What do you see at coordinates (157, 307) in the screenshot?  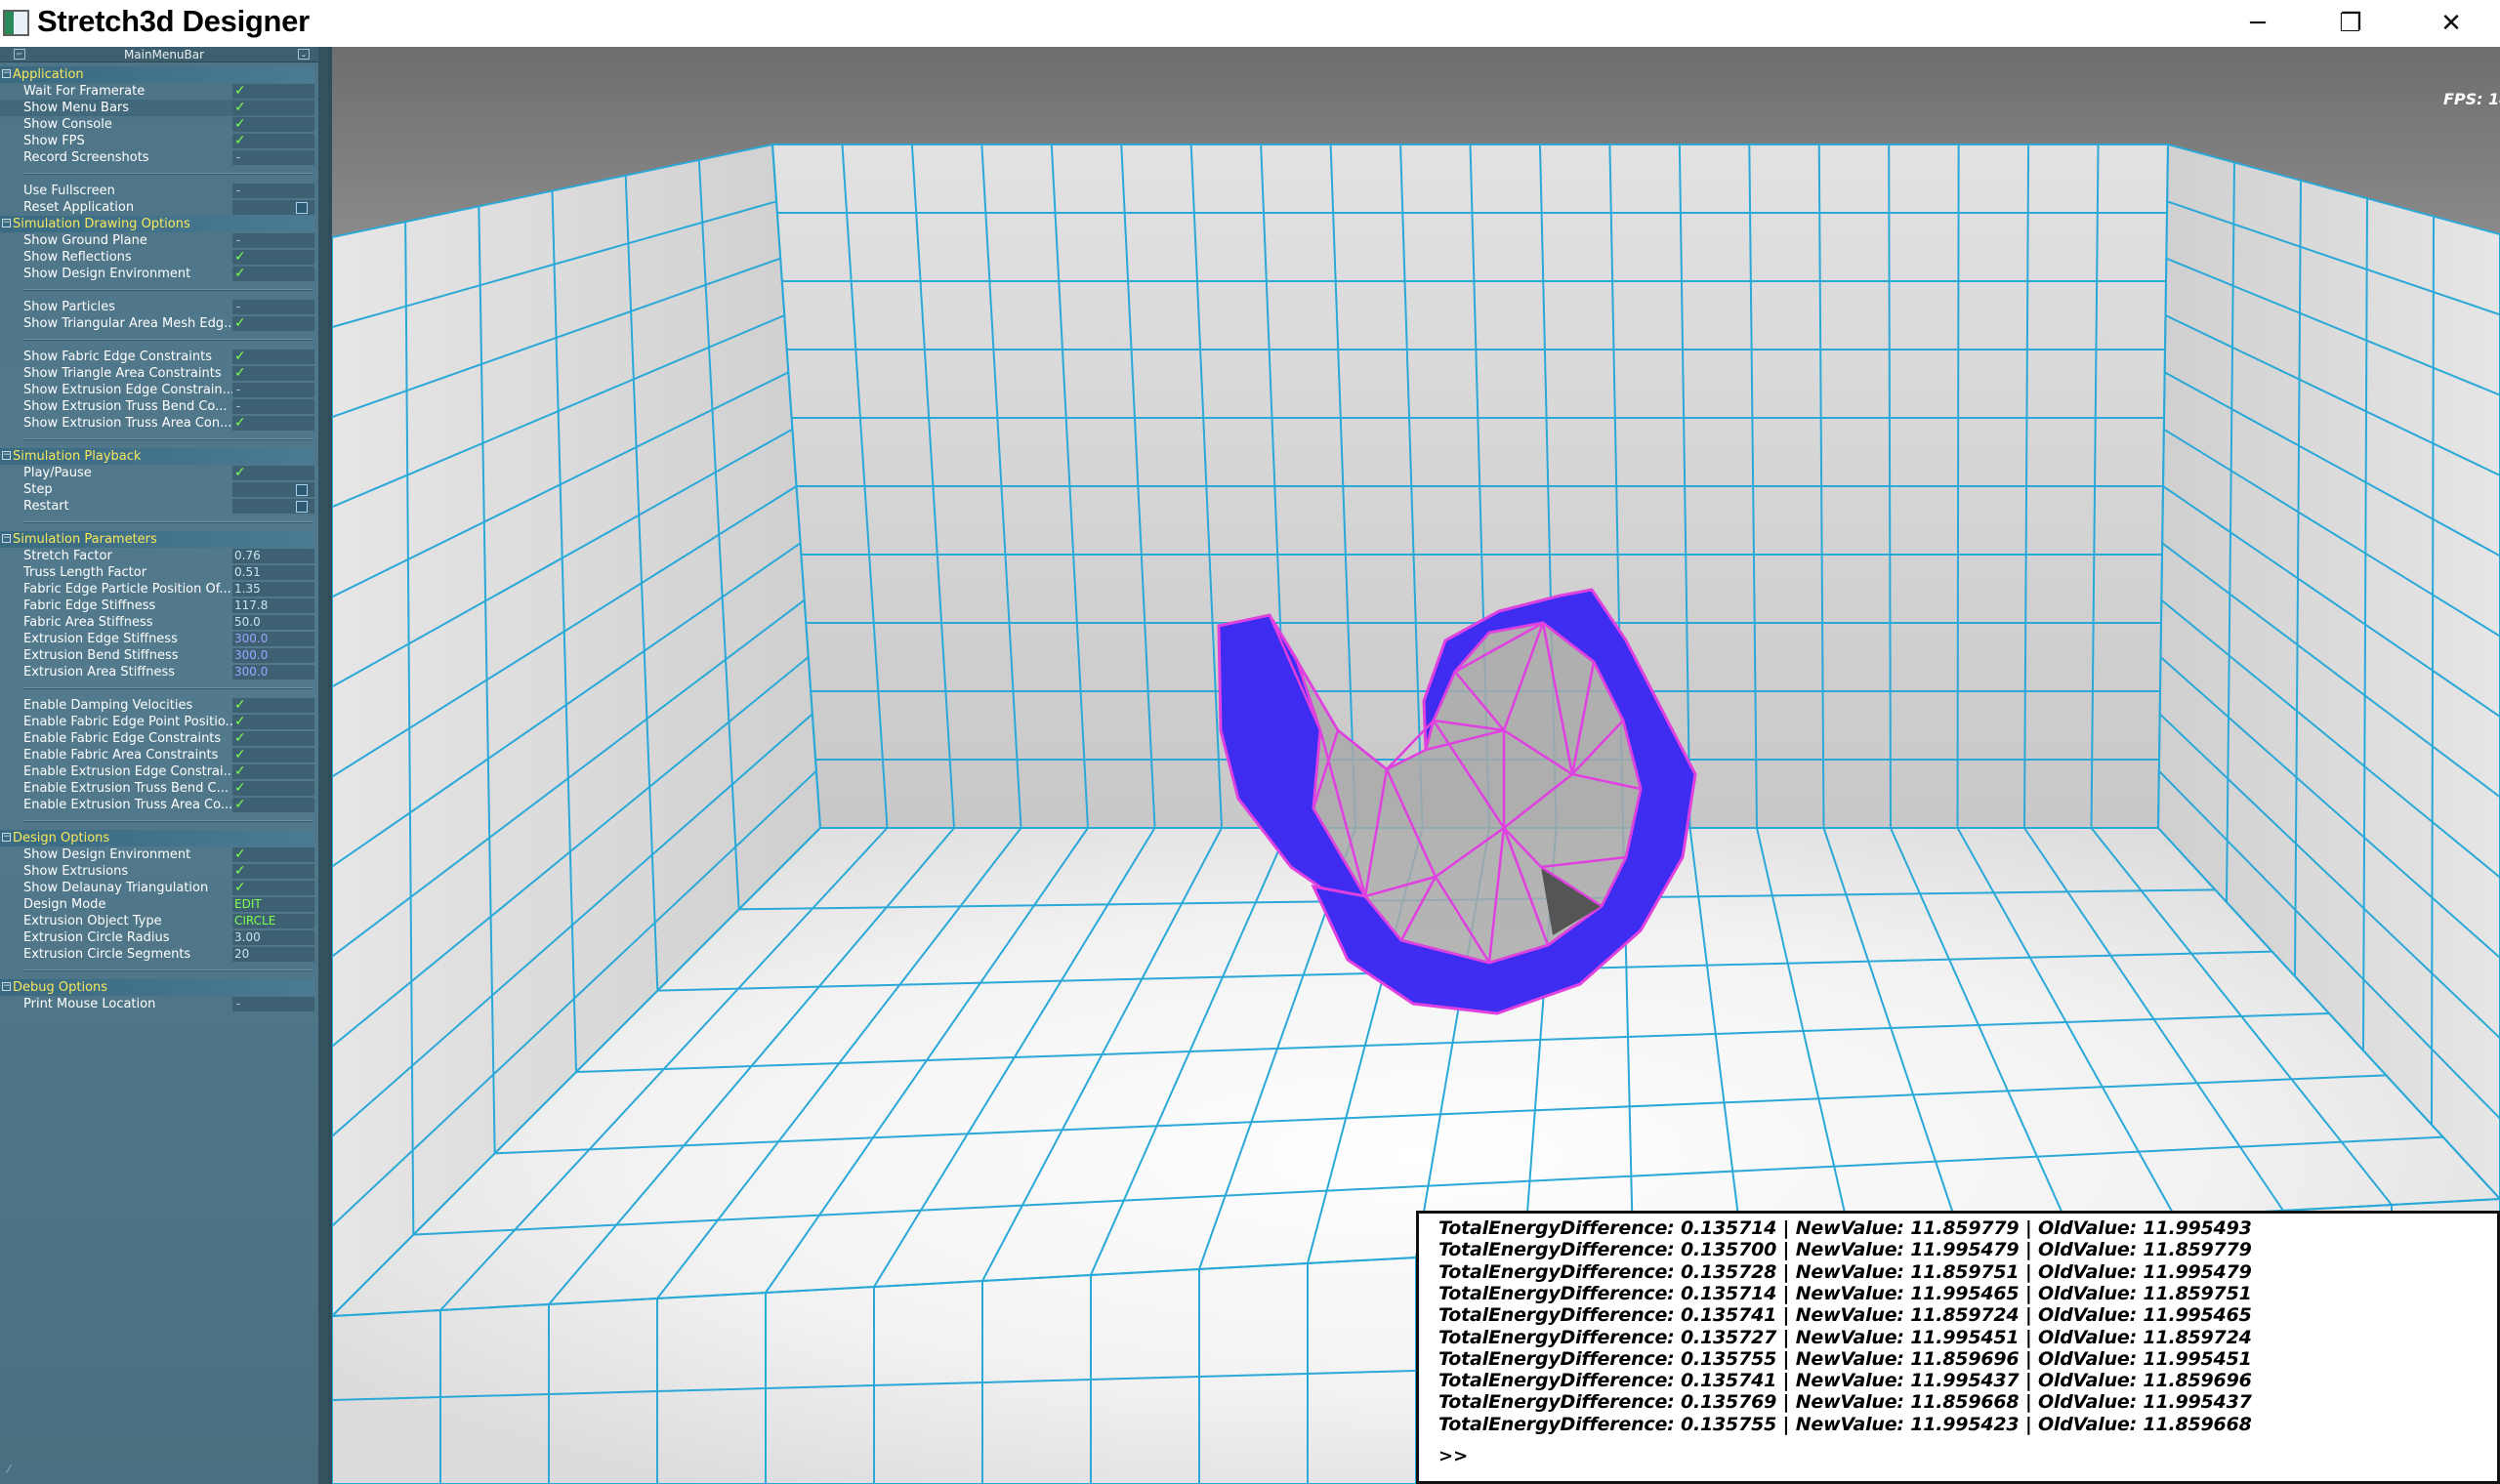 I see `menu-item: Show Particles -` at bounding box center [157, 307].